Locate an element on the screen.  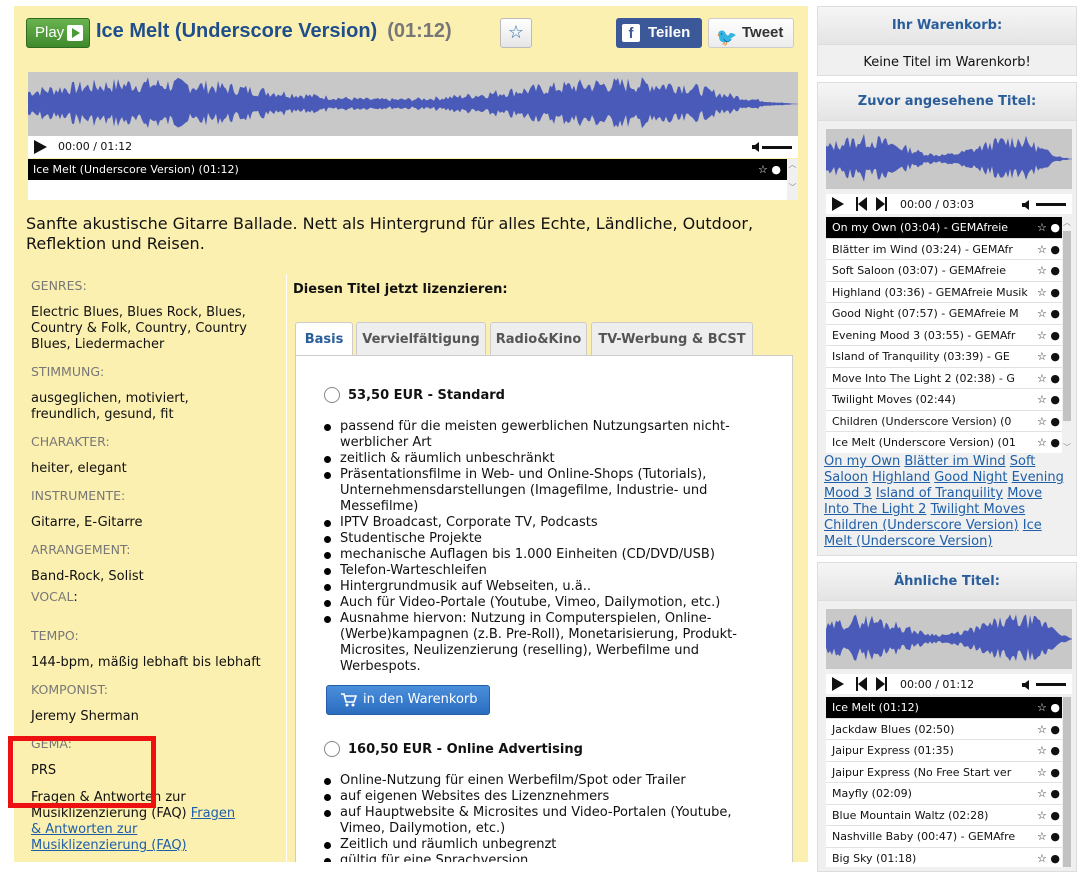
similar-playlist-scrollbar is located at coordinates (1067, 782).